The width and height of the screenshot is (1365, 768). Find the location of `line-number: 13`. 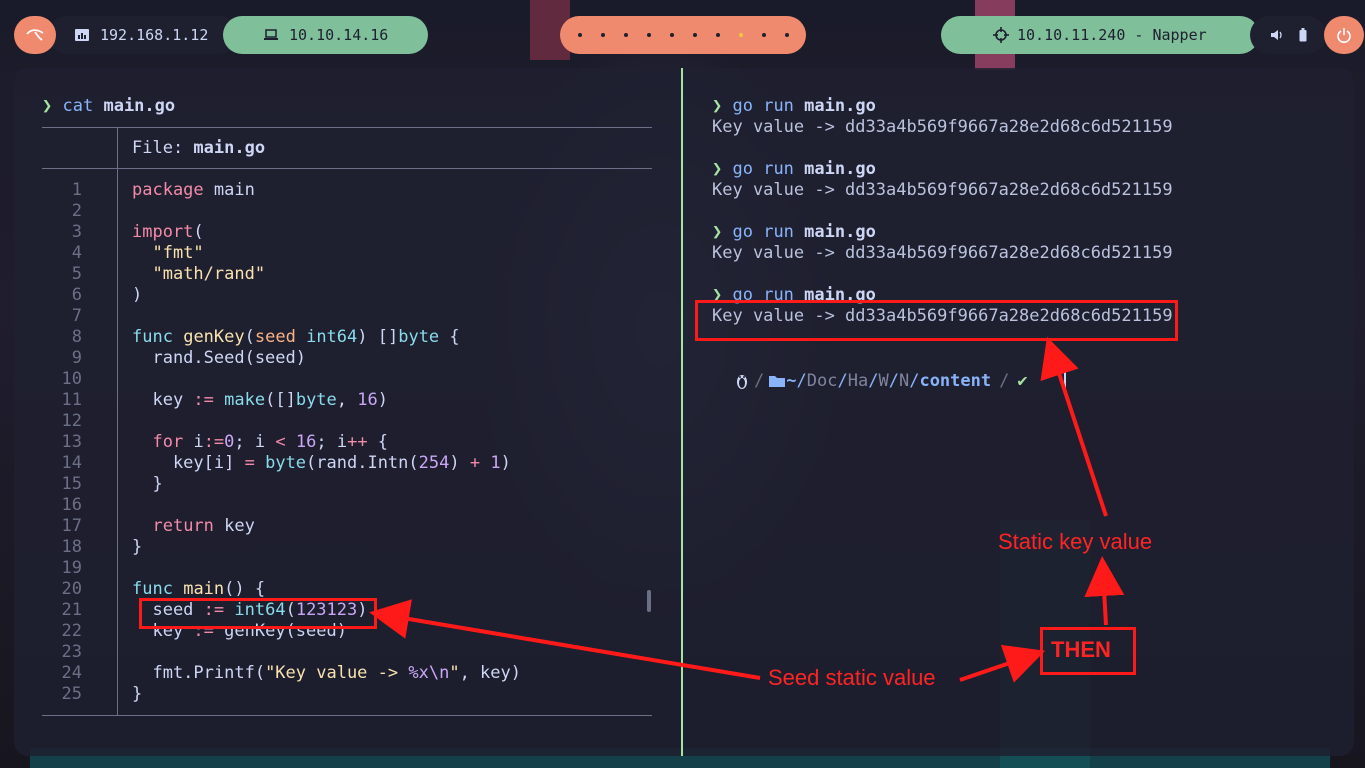

line-number: 13 is located at coordinates (71, 442).